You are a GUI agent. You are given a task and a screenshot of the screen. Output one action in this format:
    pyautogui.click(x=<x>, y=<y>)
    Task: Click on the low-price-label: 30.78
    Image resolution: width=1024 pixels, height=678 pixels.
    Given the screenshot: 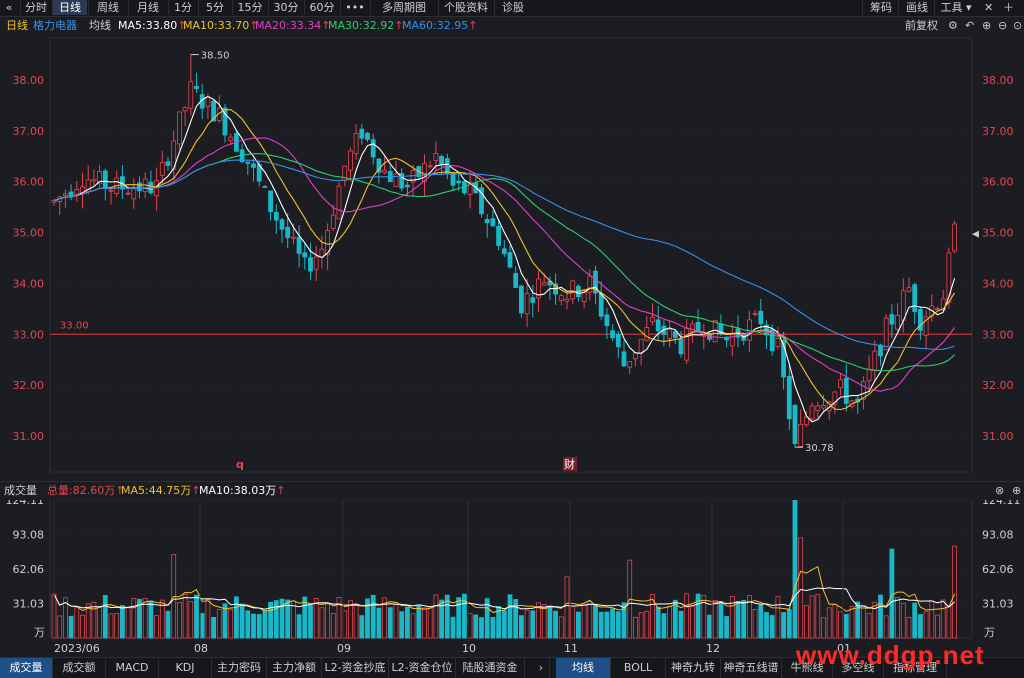 What is the action you would take?
    pyautogui.click(x=819, y=448)
    